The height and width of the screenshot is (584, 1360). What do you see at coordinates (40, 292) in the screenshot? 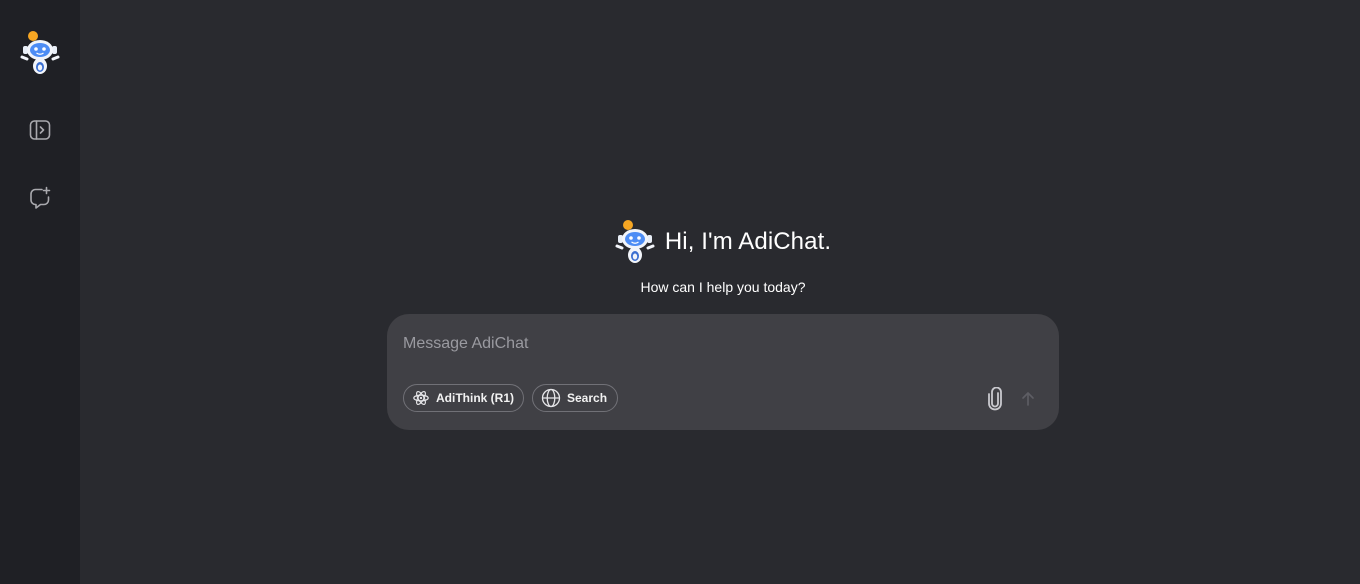
I see `sidebar` at bounding box center [40, 292].